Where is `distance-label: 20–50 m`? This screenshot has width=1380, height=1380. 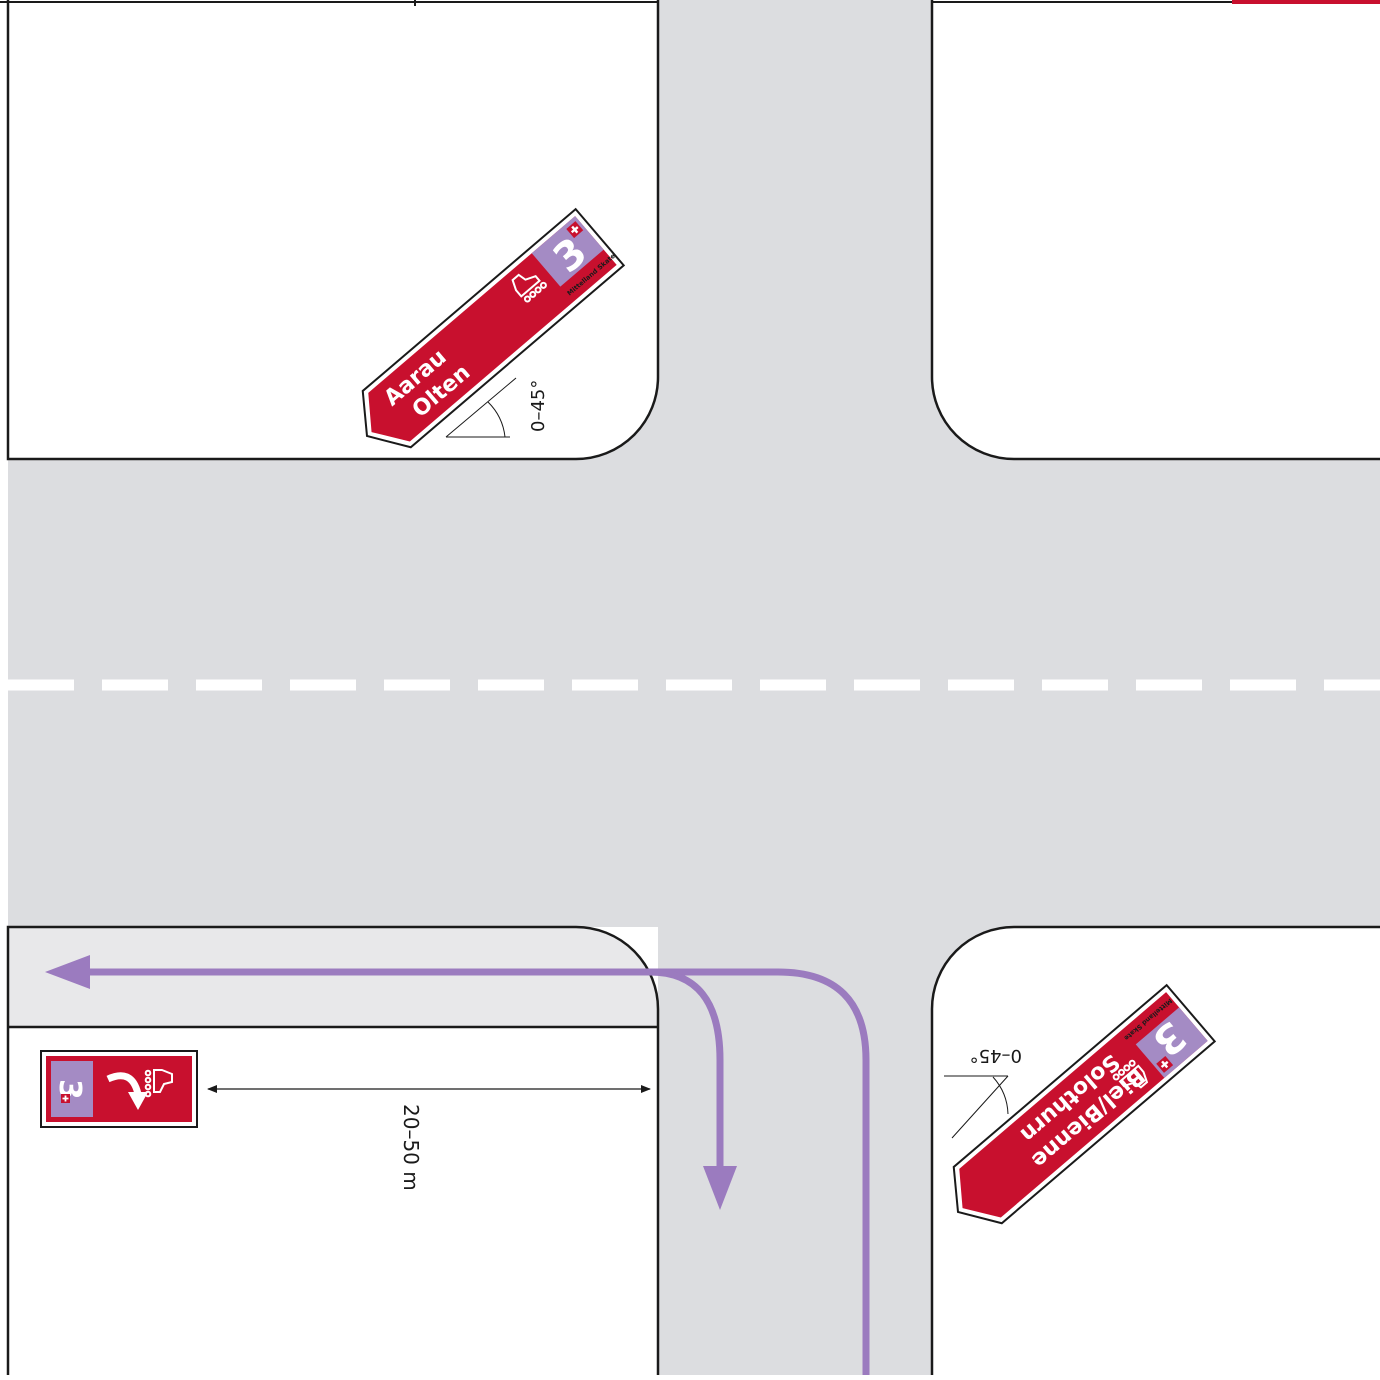 distance-label: 20–50 m is located at coordinates (411, 1147).